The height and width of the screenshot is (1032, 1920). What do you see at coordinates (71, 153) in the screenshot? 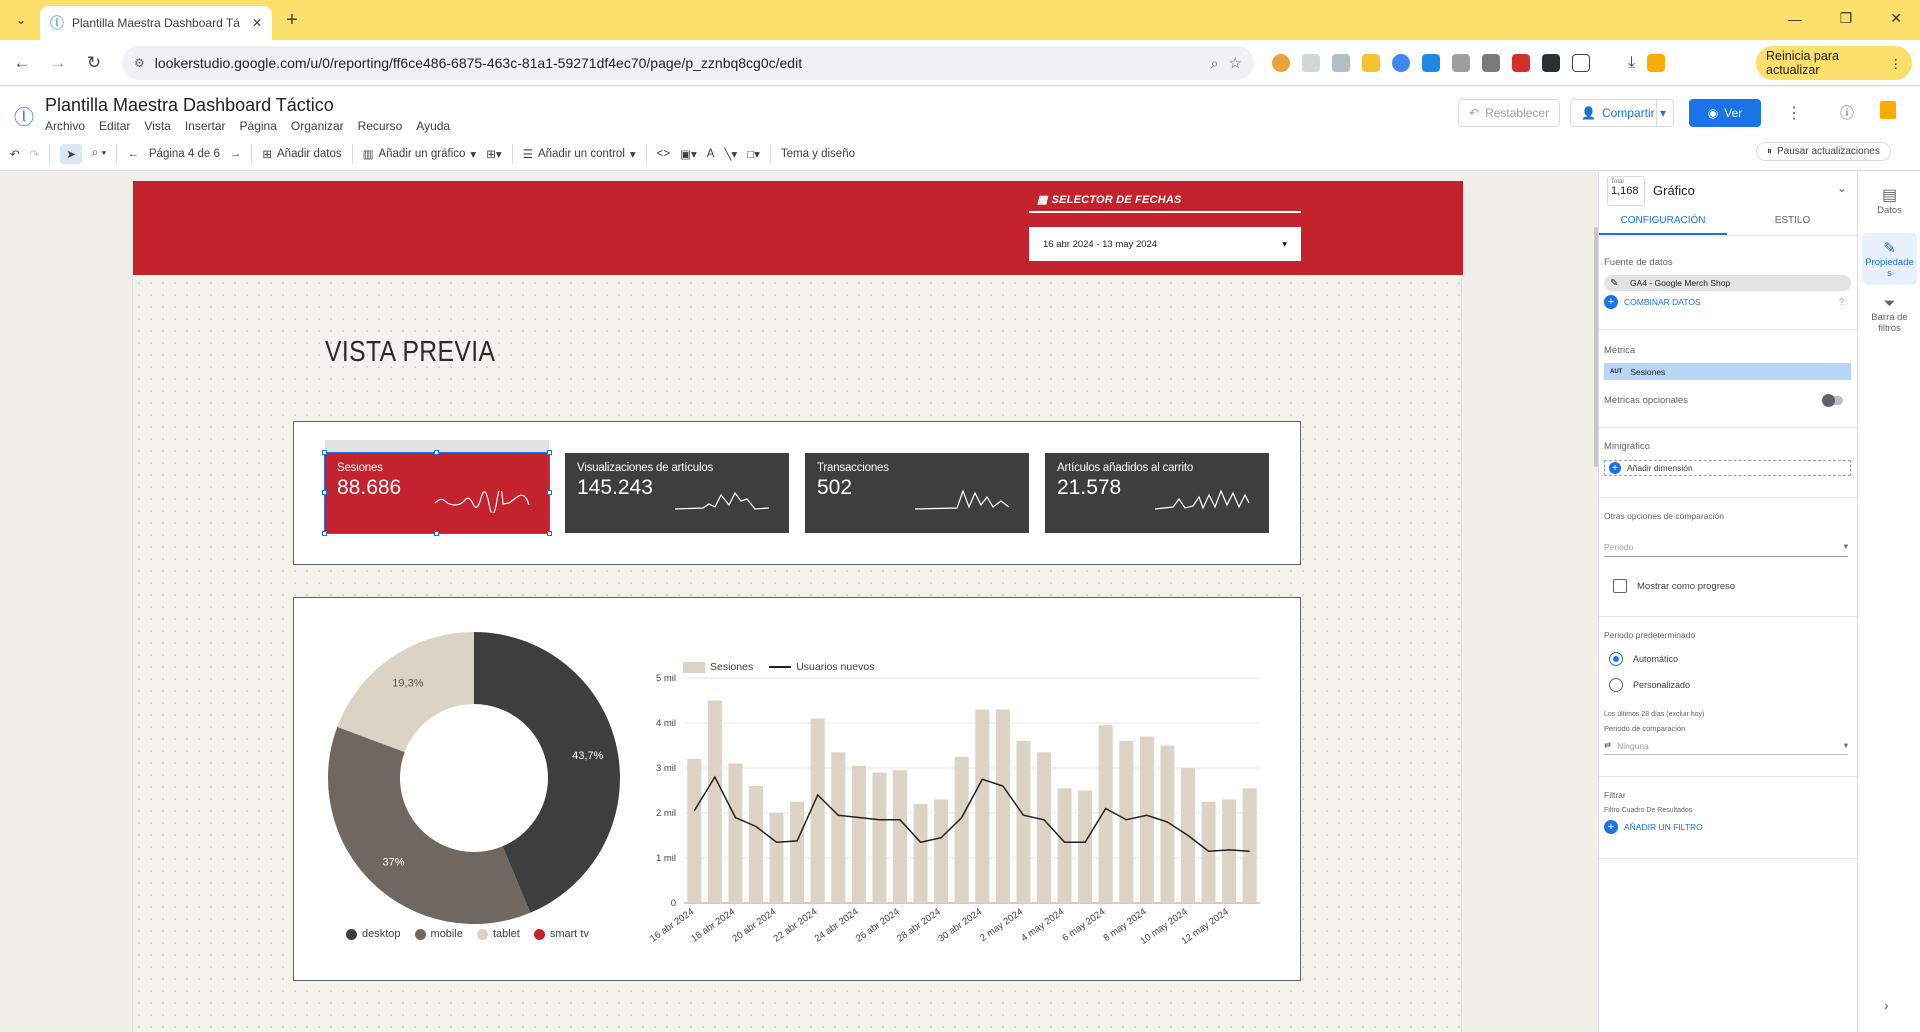
I see `select-pointer-icon: ➤` at bounding box center [71, 153].